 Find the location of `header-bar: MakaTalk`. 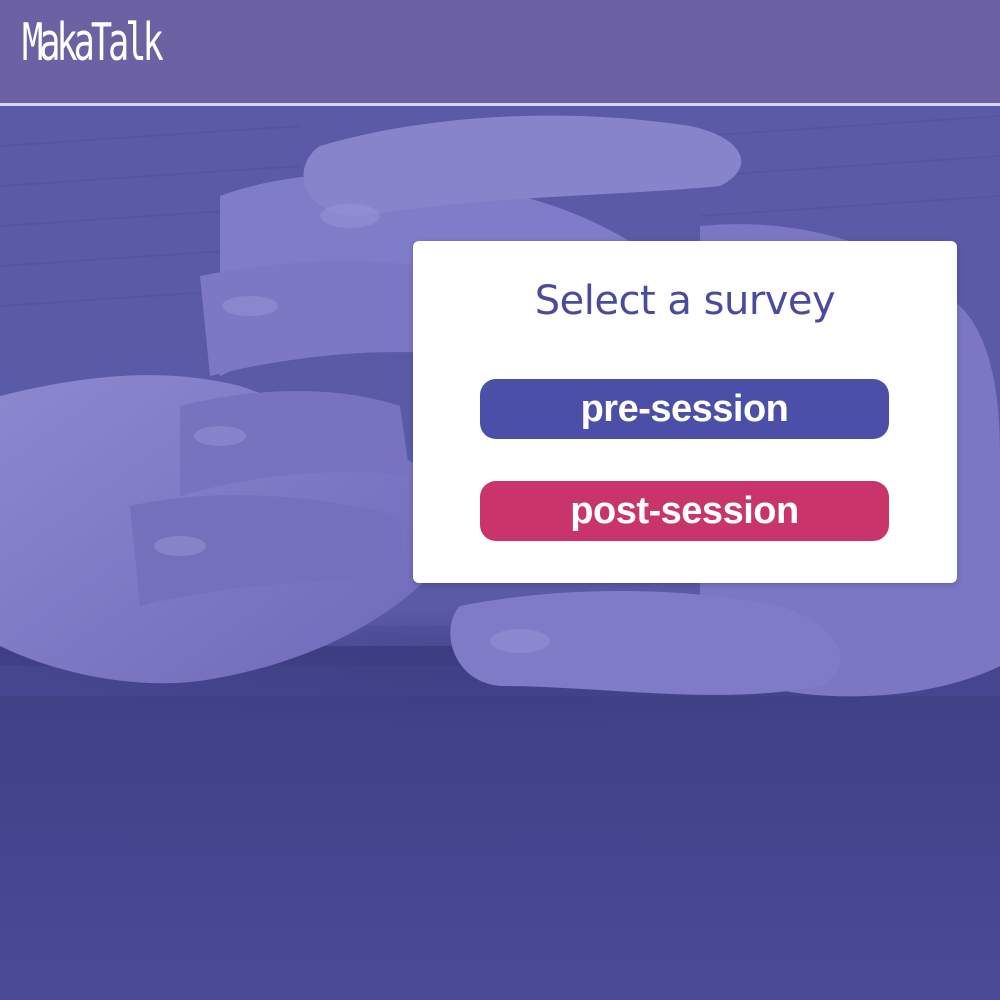

header-bar: MakaTalk is located at coordinates (500, 53).